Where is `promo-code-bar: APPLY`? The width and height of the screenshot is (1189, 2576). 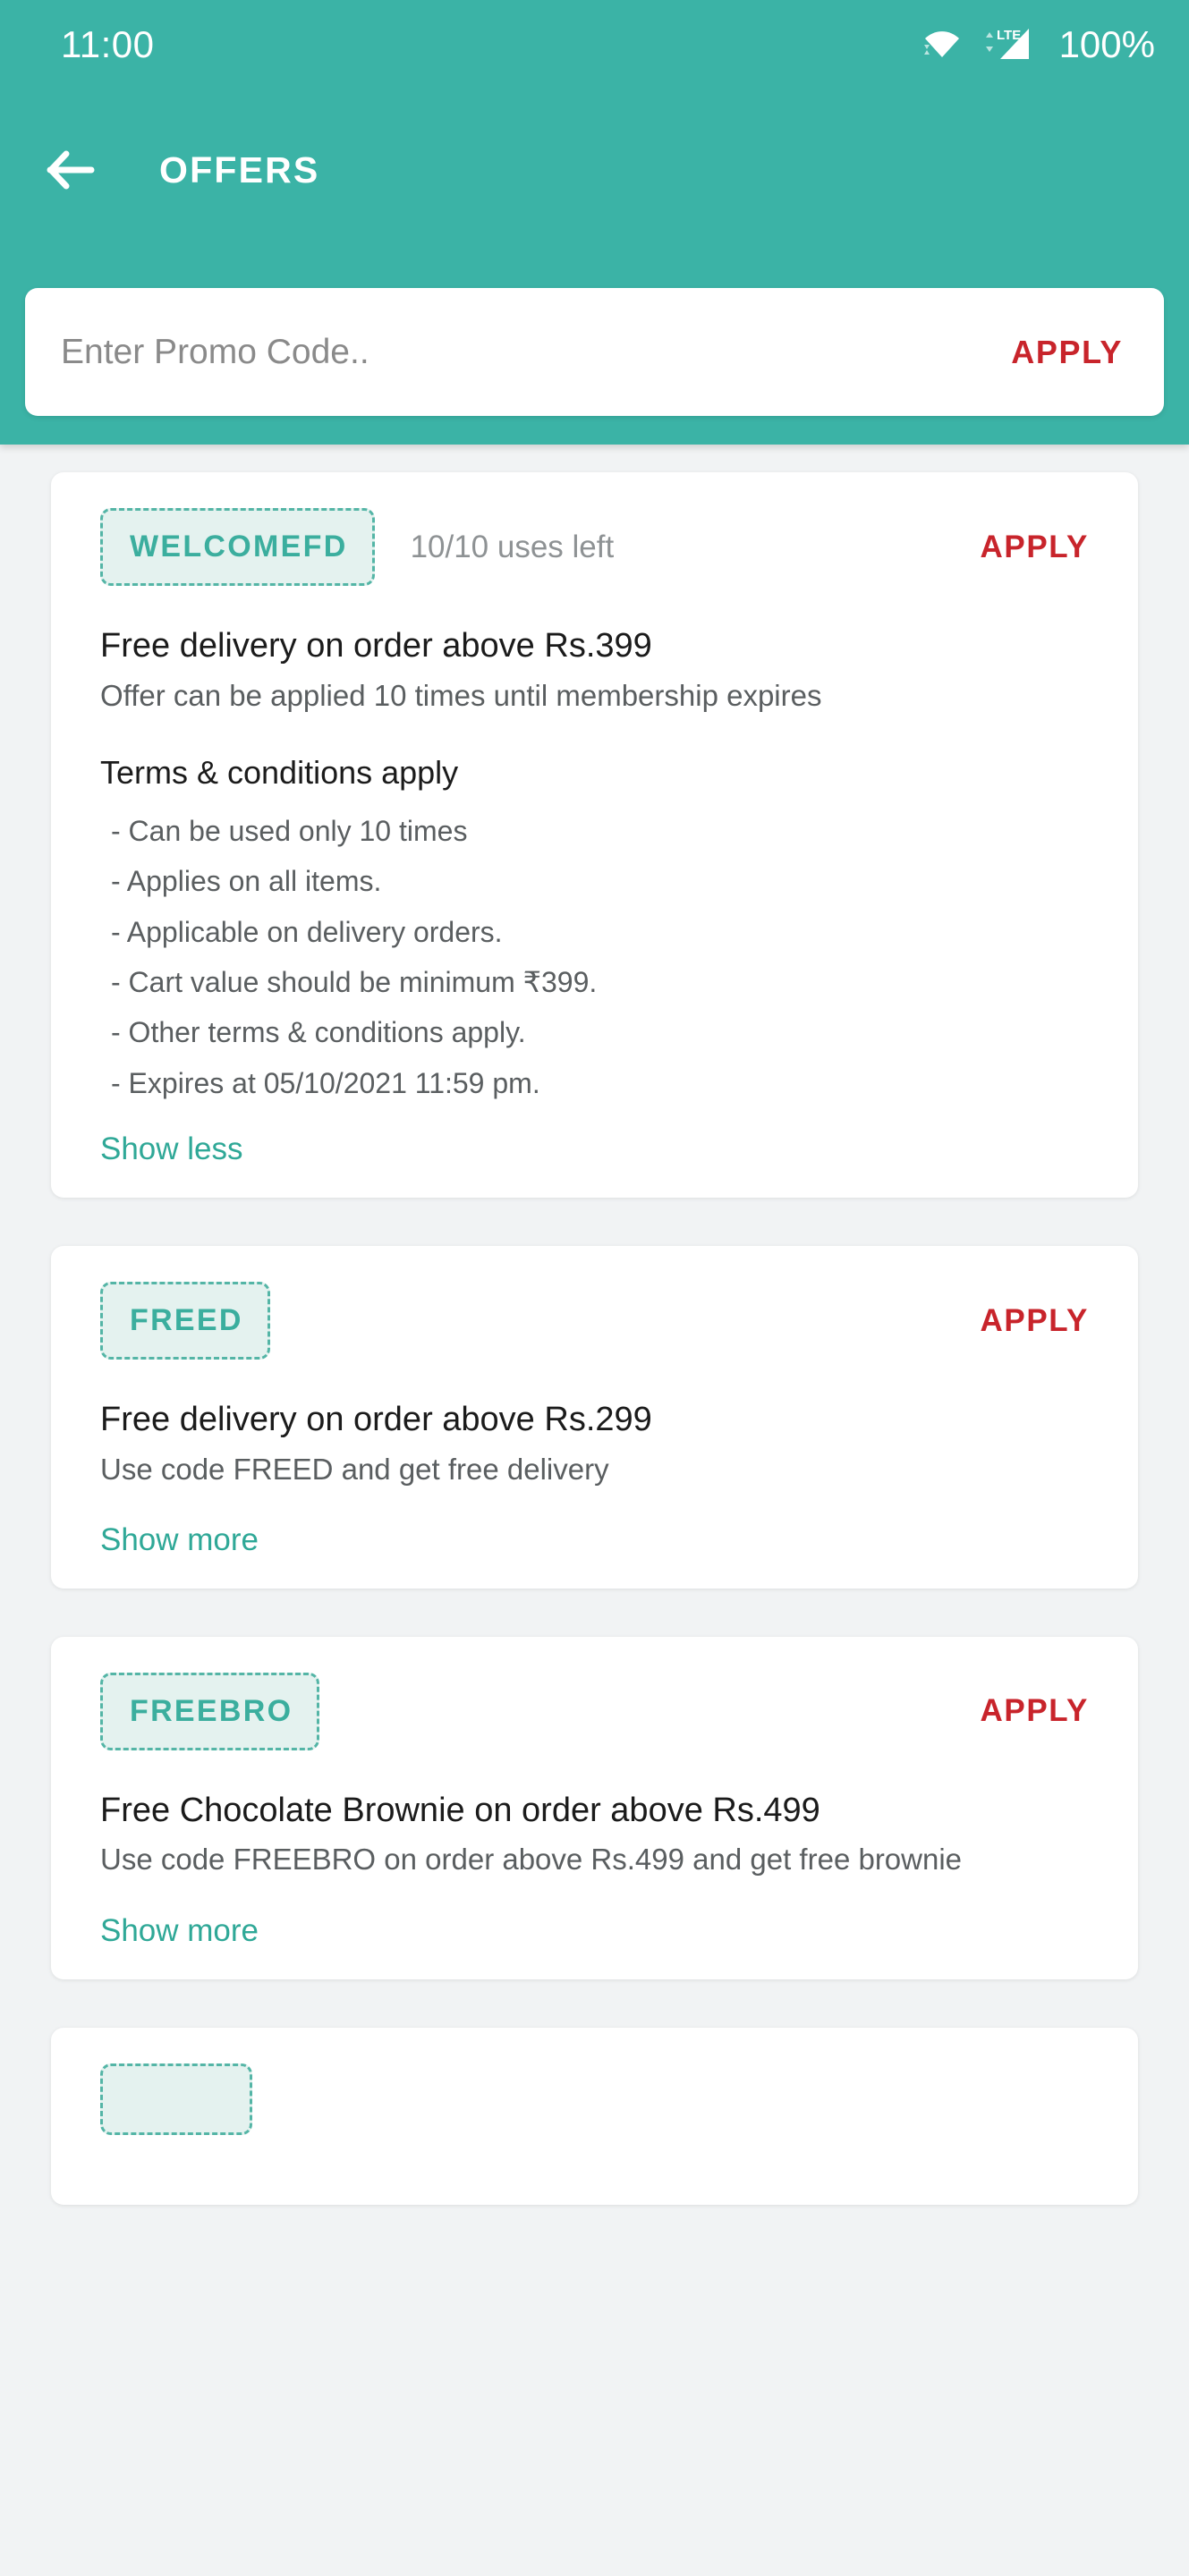 promo-code-bar: APPLY is located at coordinates (594, 352).